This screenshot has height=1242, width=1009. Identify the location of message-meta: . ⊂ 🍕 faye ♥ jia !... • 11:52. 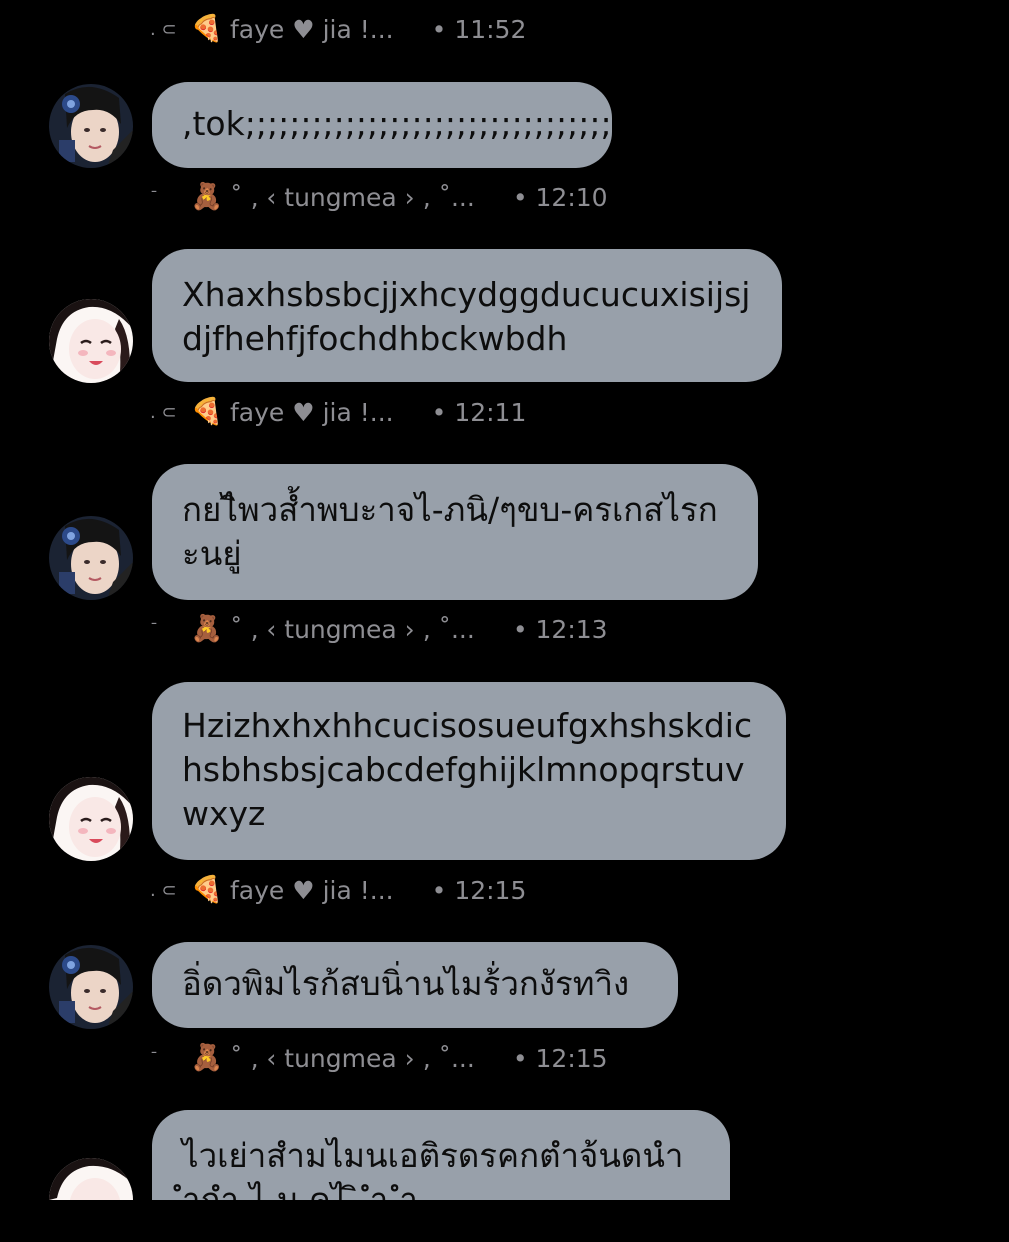
(338, 29).